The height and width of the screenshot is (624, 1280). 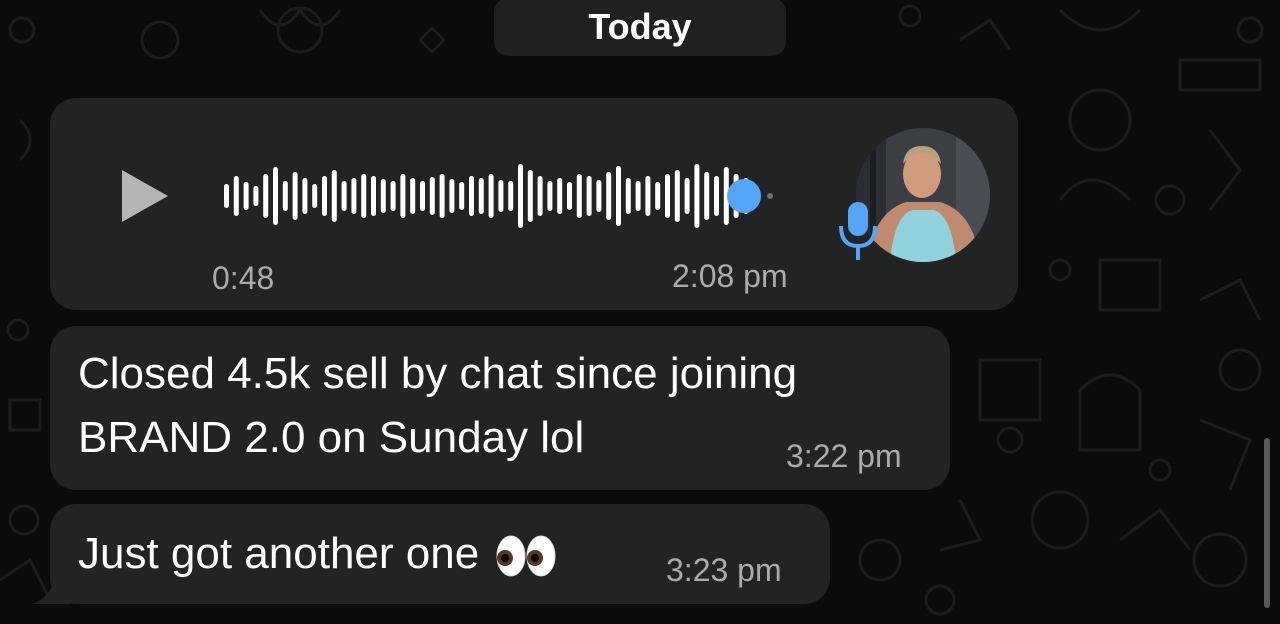 I want to click on playback-position-knob, so click(x=744, y=196).